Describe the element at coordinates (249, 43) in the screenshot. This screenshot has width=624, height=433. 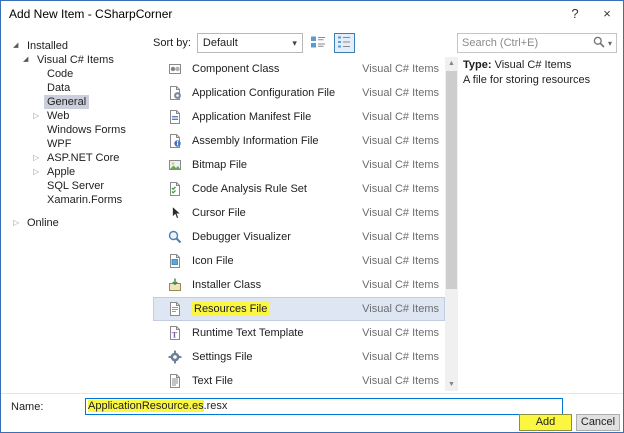
I see `sort-by-dropdown: Default ▾` at that location.